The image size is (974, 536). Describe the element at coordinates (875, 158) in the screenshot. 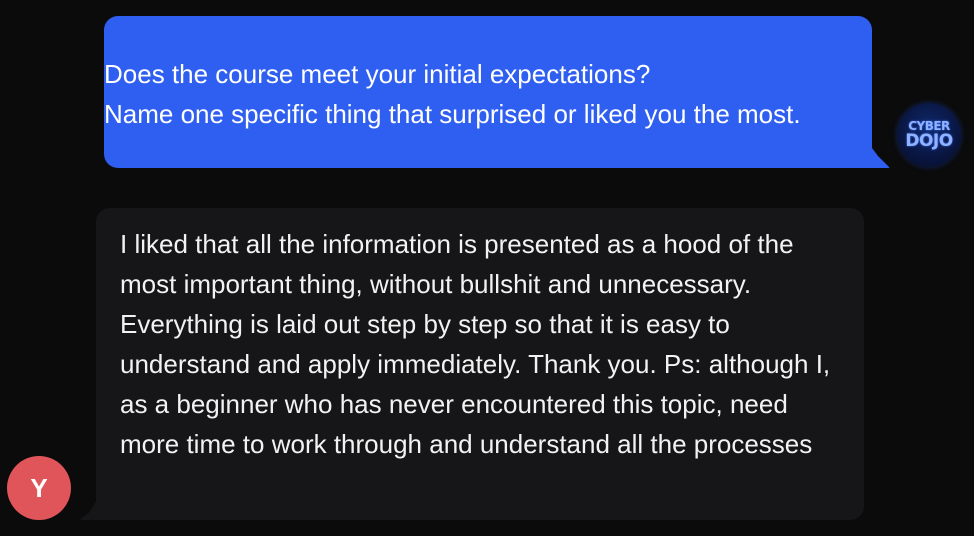

I see `bot-message-bubble-tail` at that location.